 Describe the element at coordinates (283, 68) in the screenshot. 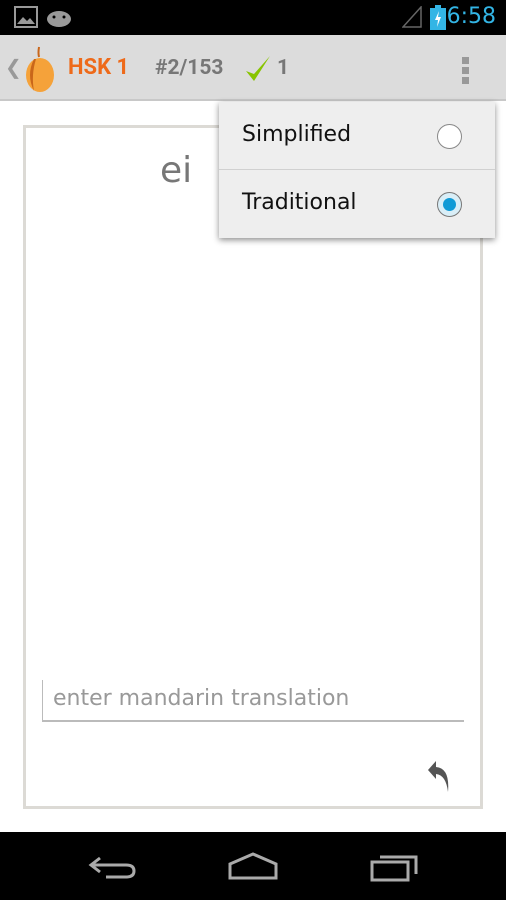

I see `correct-count: 1` at that location.